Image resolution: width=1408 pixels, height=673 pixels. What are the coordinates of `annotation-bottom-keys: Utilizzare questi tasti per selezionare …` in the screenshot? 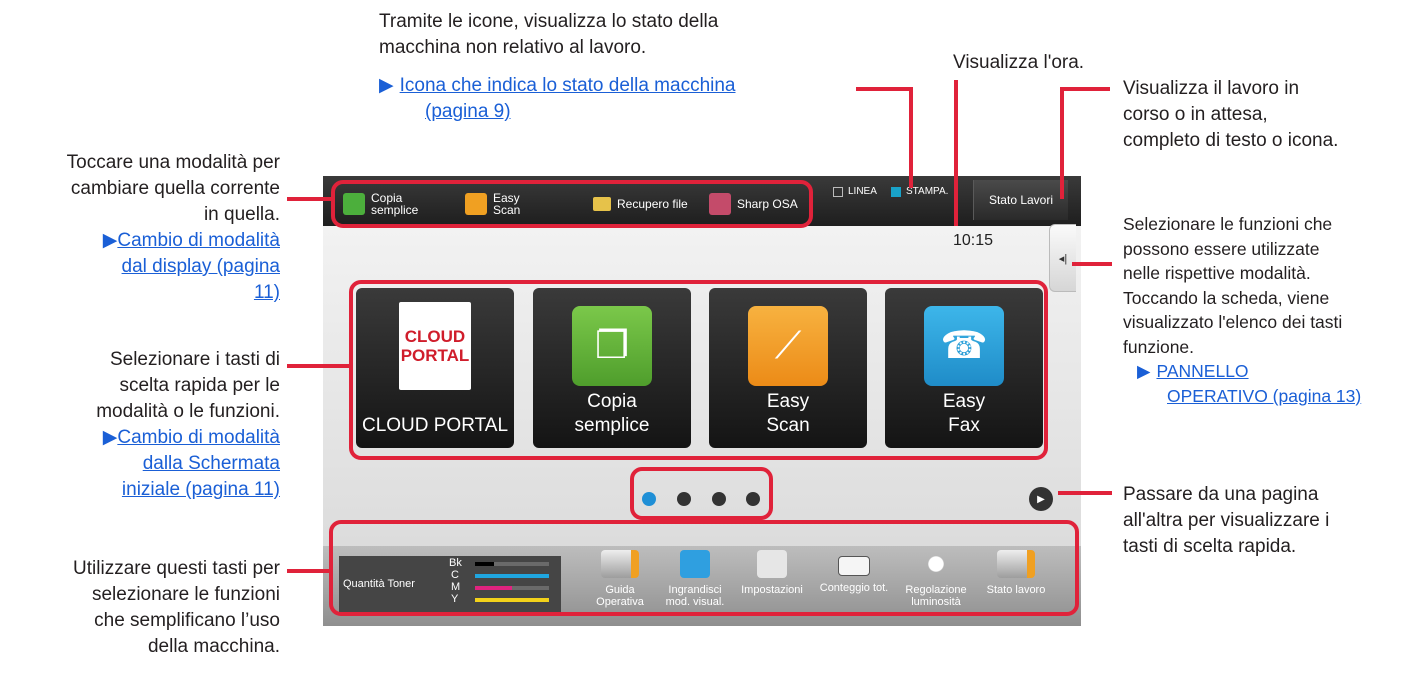 It's located at (140, 608).